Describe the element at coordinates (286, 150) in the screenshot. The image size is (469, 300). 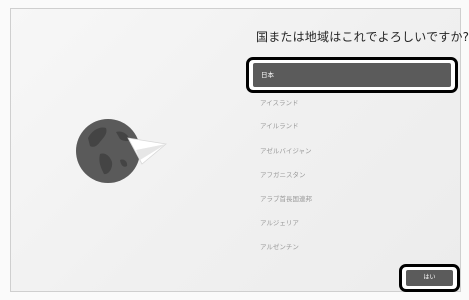
I see `list-item: アゼルバイジャン` at that location.